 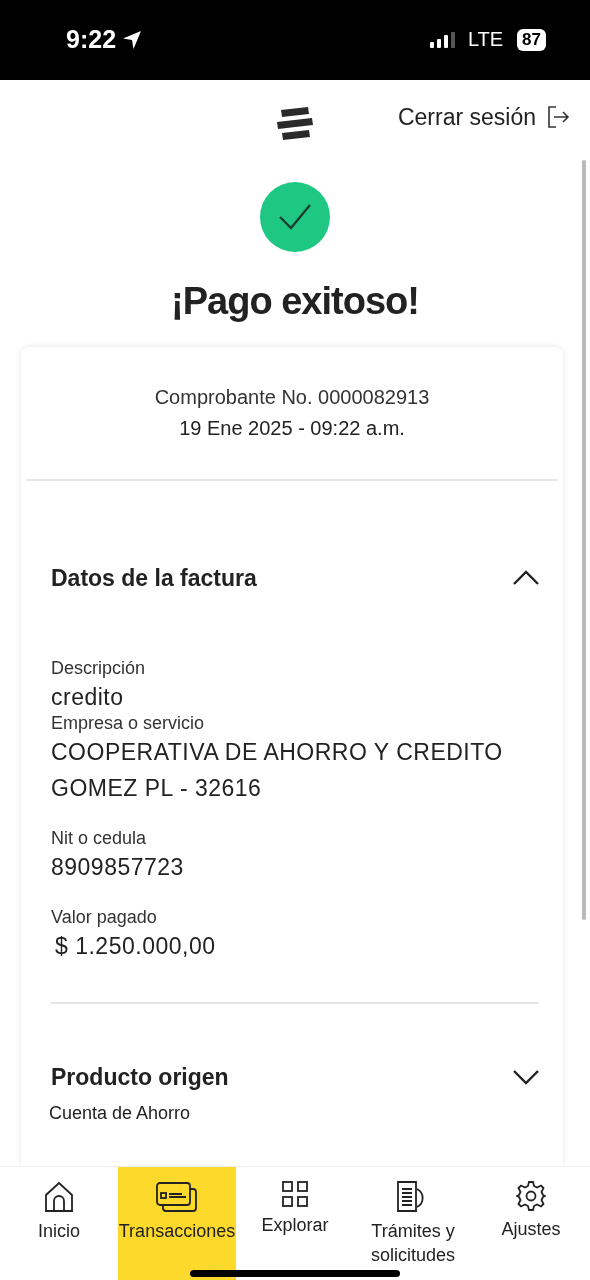 What do you see at coordinates (292, 428) in the screenshot?
I see `receipt-date: 19 Ene 2025 - 09:22 a.m.` at bounding box center [292, 428].